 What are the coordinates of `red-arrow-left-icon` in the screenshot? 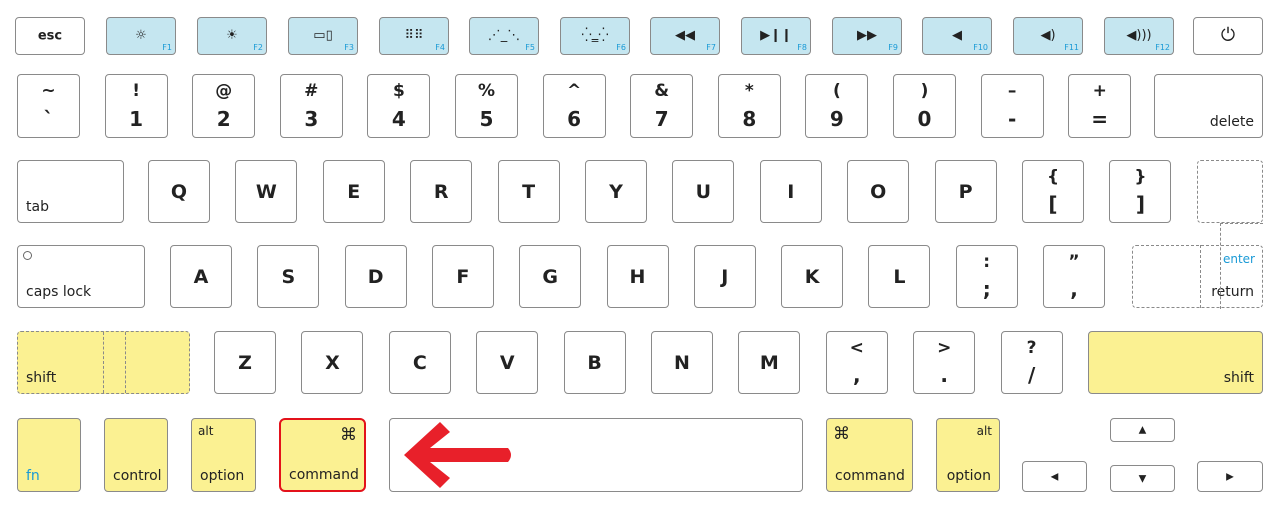 It's located at (457, 455).